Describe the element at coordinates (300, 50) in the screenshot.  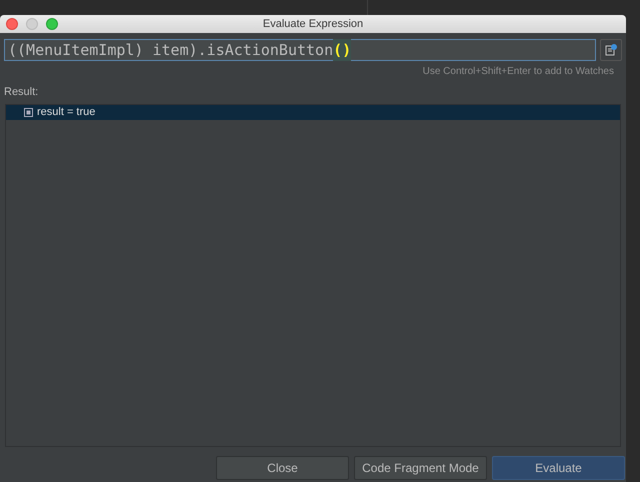
I see `expression-field: ((MenuItemImpl) item).isActionButton()` at that location.